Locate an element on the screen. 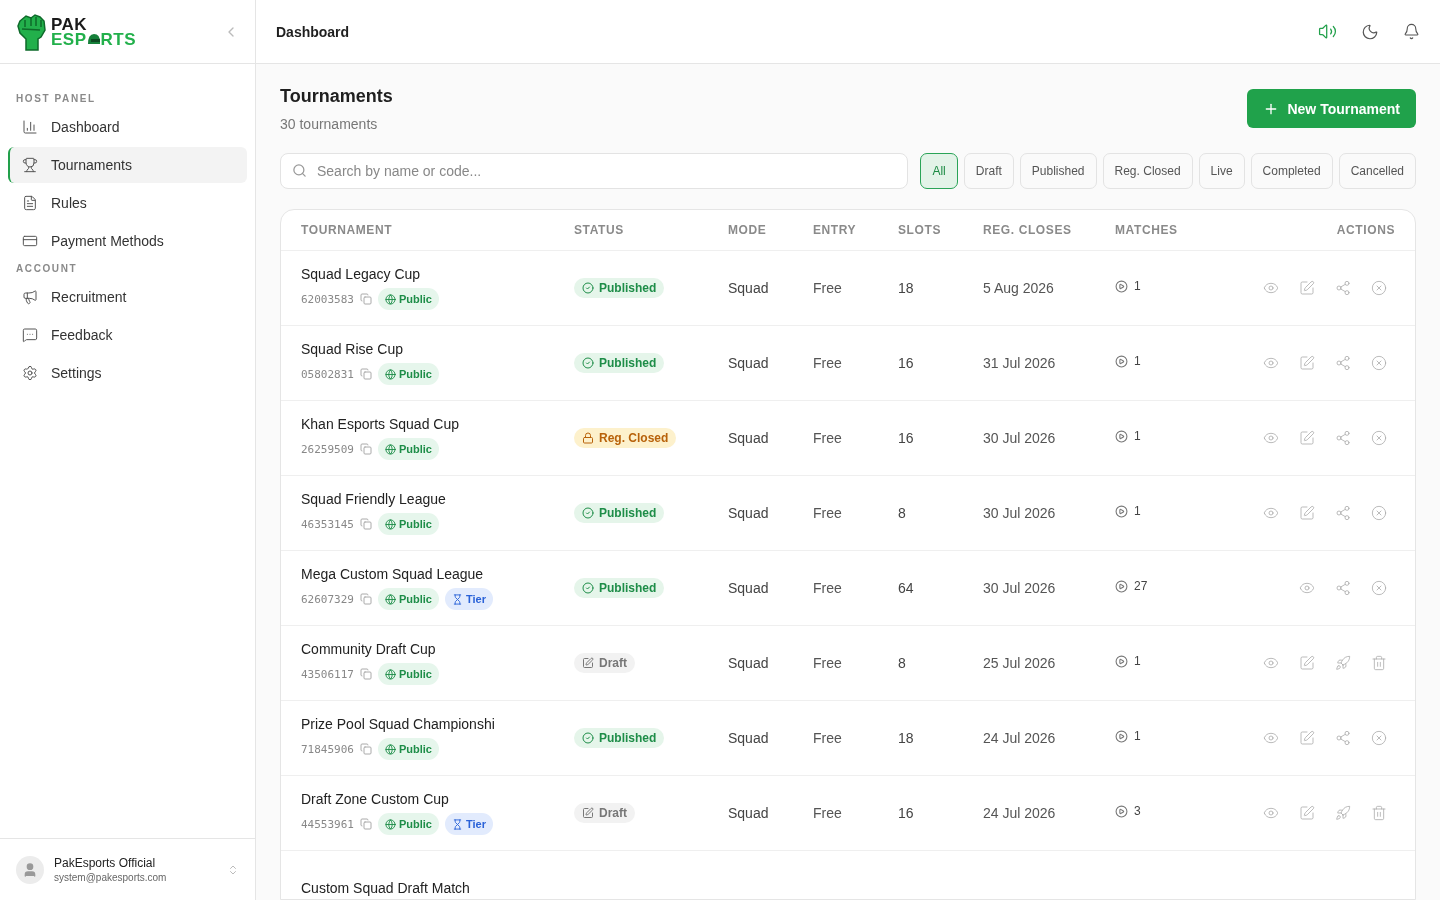 This screenshot has height=900, width=1440. status-badge: Published is located at coordinates (619, 363).